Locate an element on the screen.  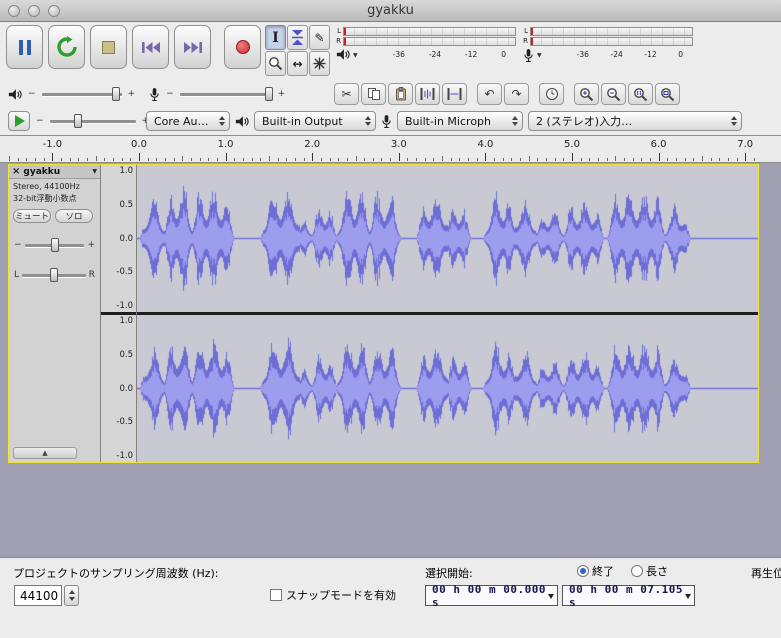
snap-checkbox-box is located at coordinates (276, 595).